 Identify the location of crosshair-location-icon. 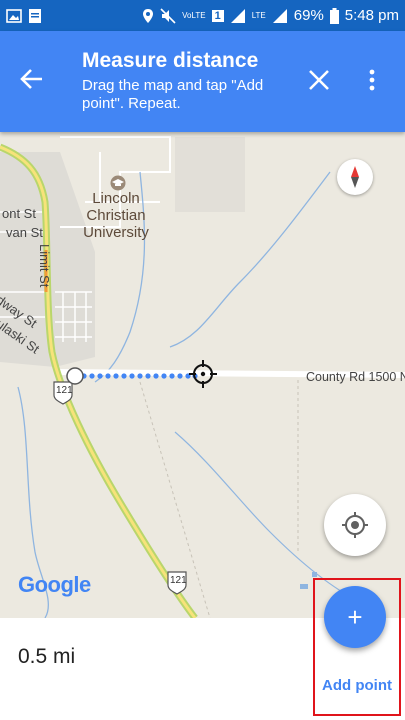
(355, 525).